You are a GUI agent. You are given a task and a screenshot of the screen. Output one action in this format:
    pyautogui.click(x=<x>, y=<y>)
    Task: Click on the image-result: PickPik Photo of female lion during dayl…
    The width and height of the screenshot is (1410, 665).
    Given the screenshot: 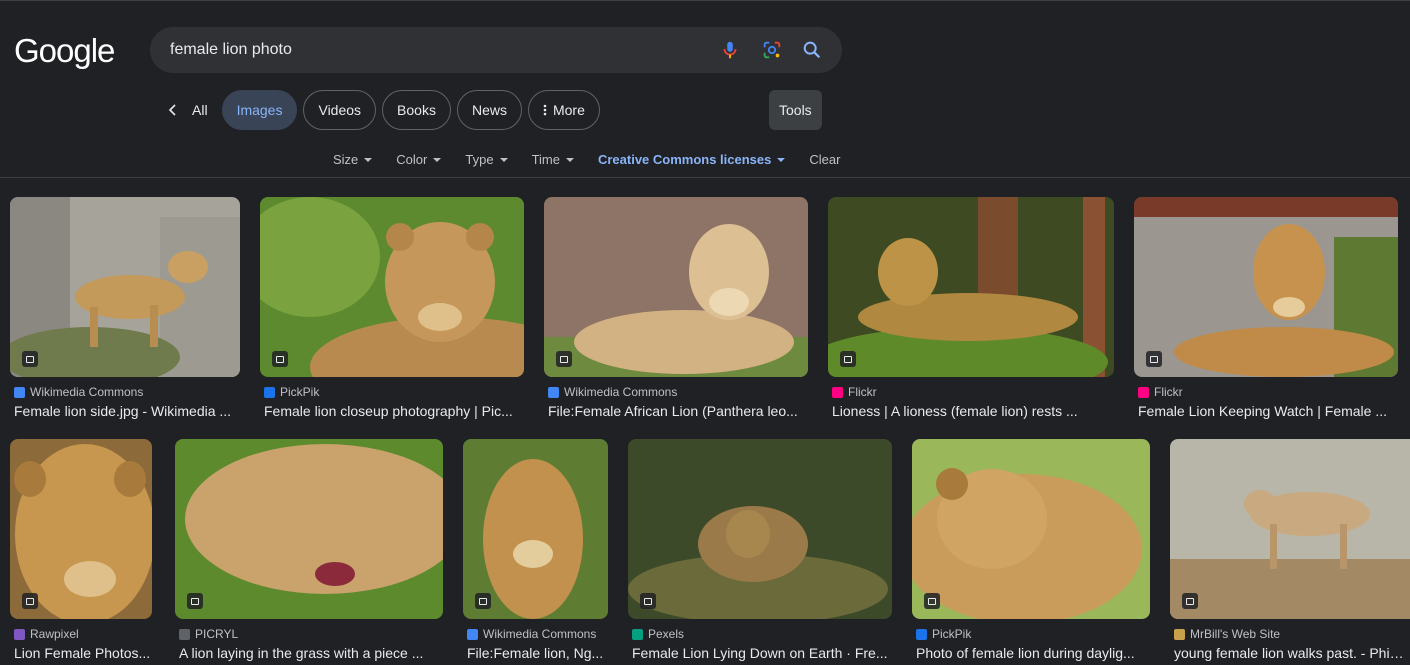 What is the action you would take?
    pyautogui.click(x=1031, y=550)
    